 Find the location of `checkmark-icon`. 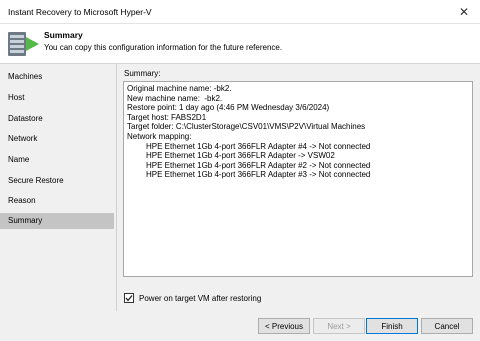

checkmark-icon is located at coordinates (129, 298).